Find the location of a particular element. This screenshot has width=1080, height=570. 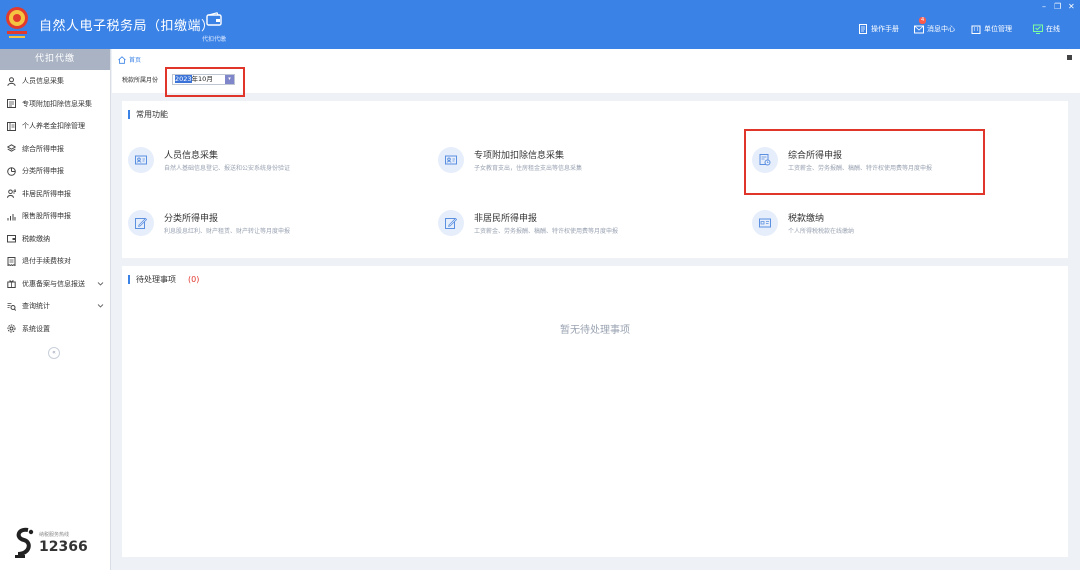

sidebar-item-pension: 个人养老金扣除管理 is located at coordinates (55, 126).